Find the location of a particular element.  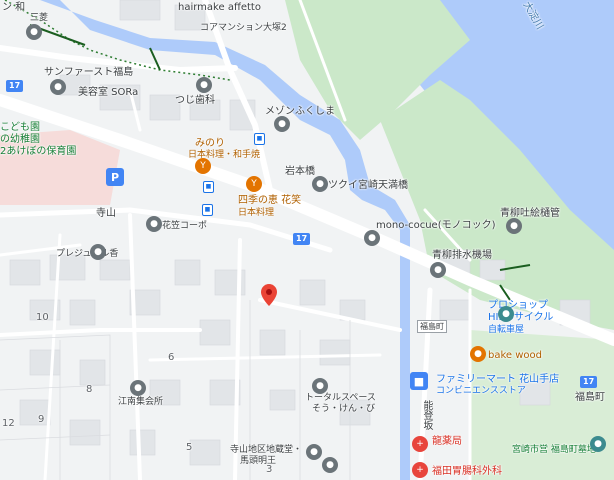

label-prelude: プレジュール香 is located at coordinates (87, 254).